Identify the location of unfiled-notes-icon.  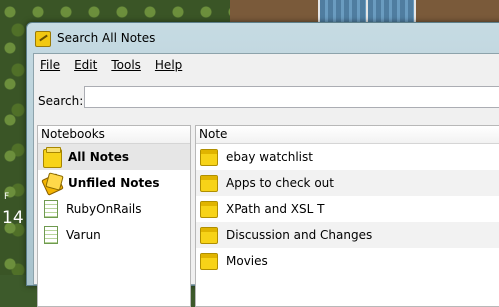
(52, 183).